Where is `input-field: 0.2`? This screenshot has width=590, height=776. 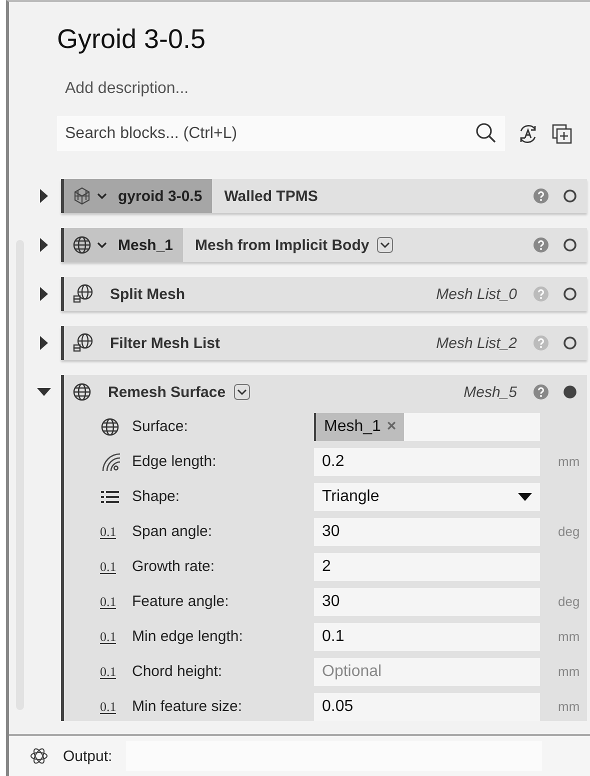
input-field: 0.2 is located at coordinates (427, 462).